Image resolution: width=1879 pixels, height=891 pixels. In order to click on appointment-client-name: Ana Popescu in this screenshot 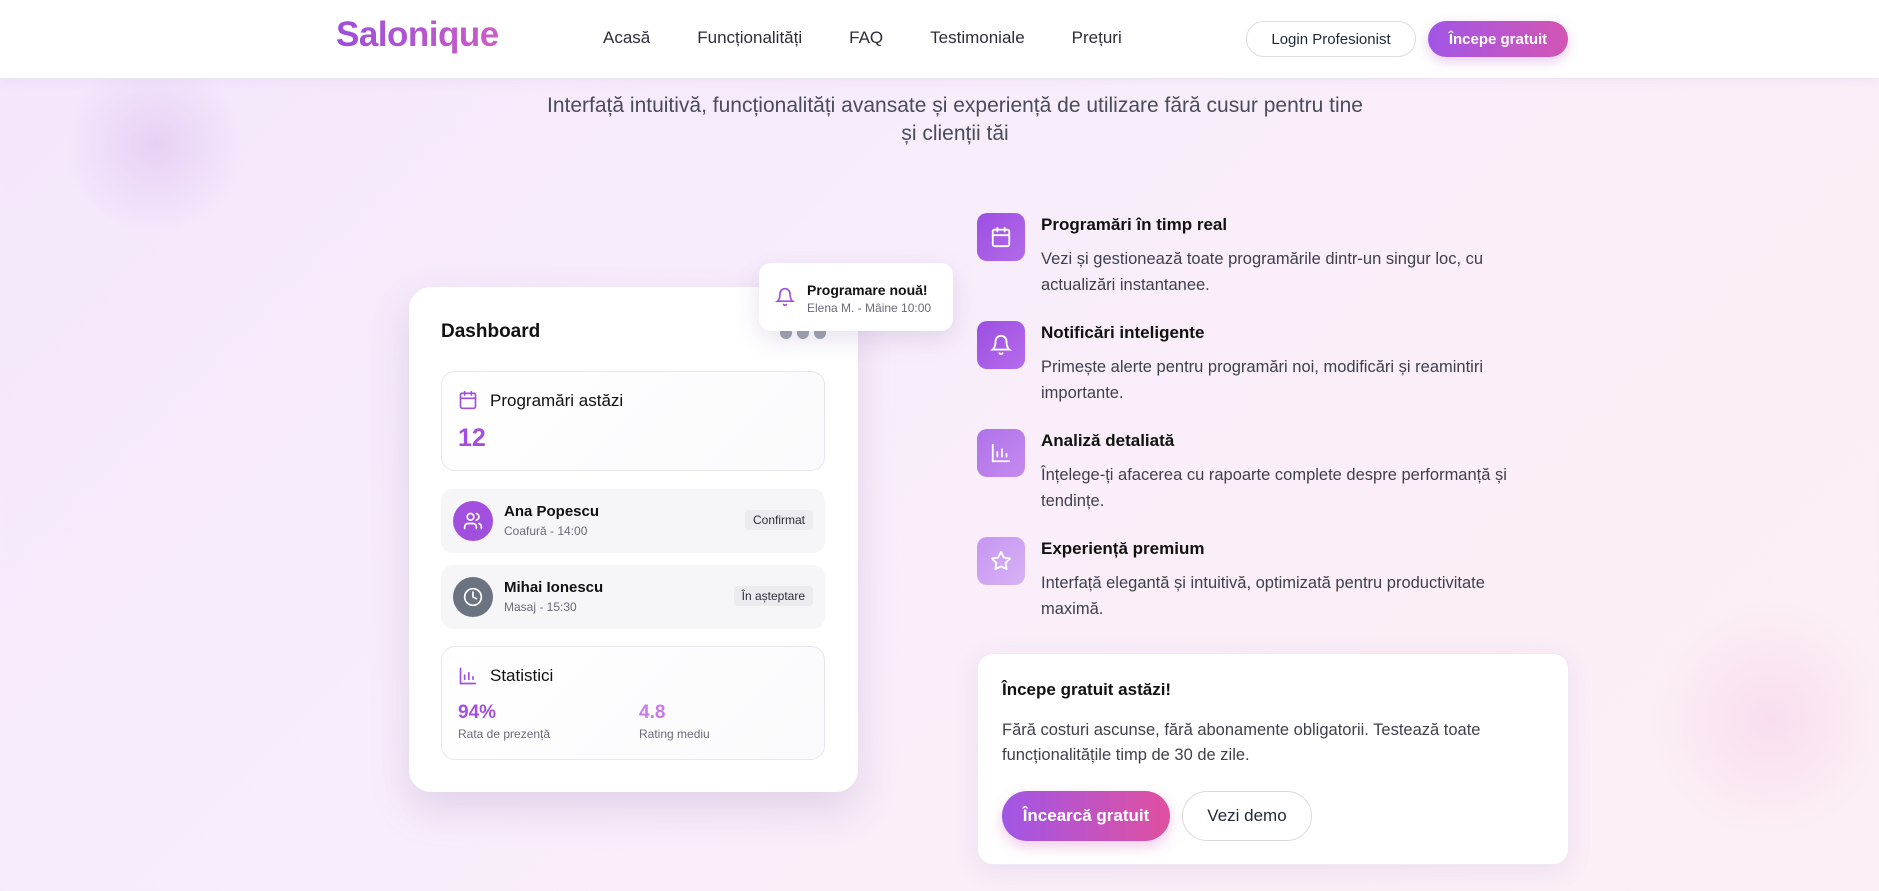, I will do `click(552, 511)`.